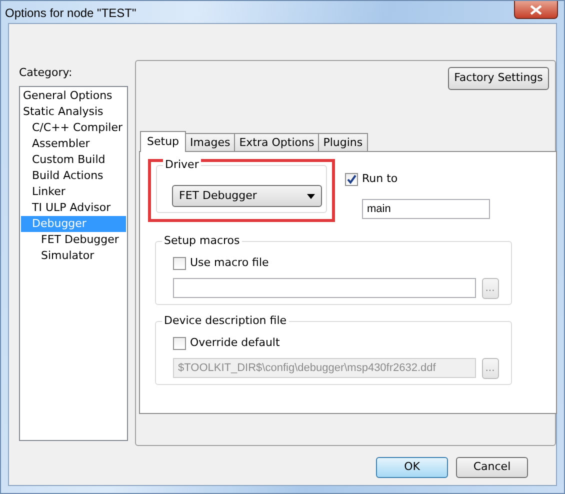 The height and width of the screenshot is (494, 565). Describe the element at coordinates (73, 96) in the screenshot. I see `category-item: General Options` at that location.